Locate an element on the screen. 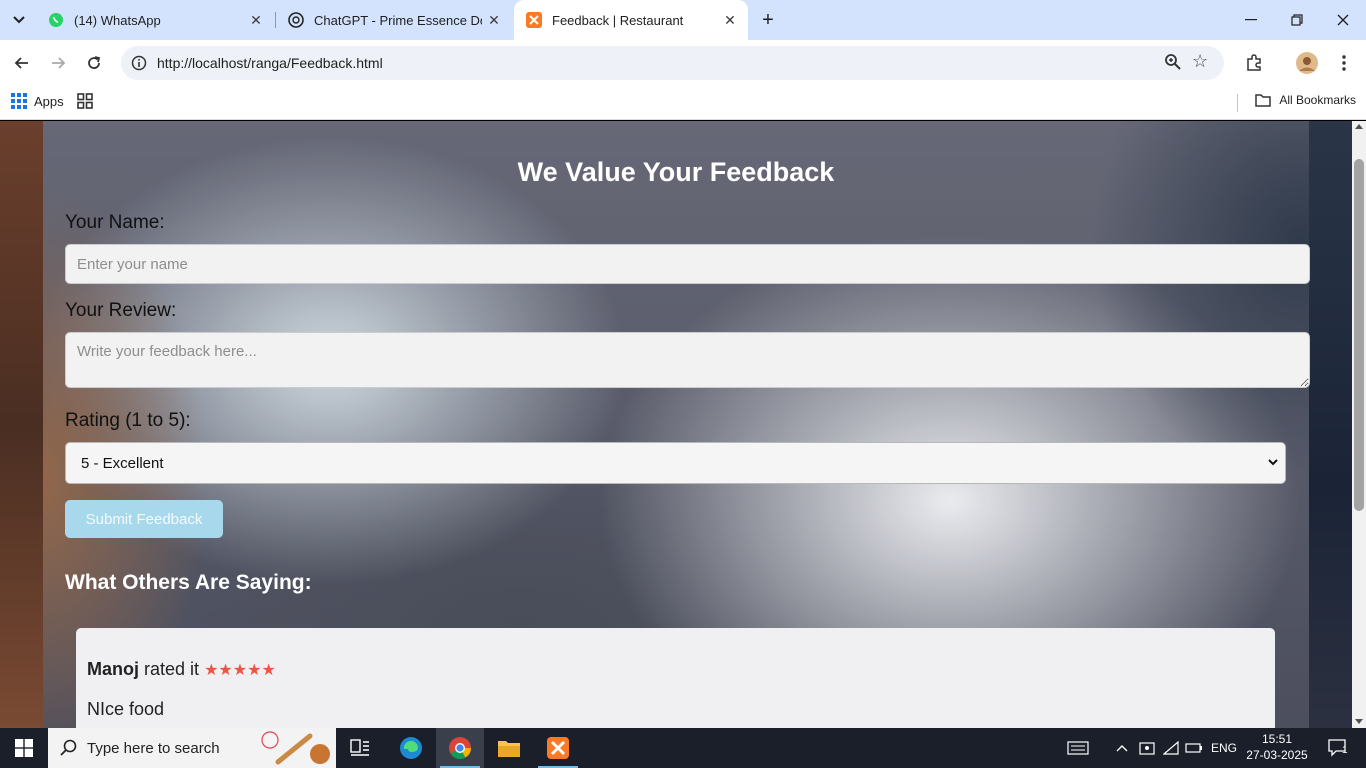 This screenshot has width=1366, height=768. tab-search-button is located at coordinates (19, 20).